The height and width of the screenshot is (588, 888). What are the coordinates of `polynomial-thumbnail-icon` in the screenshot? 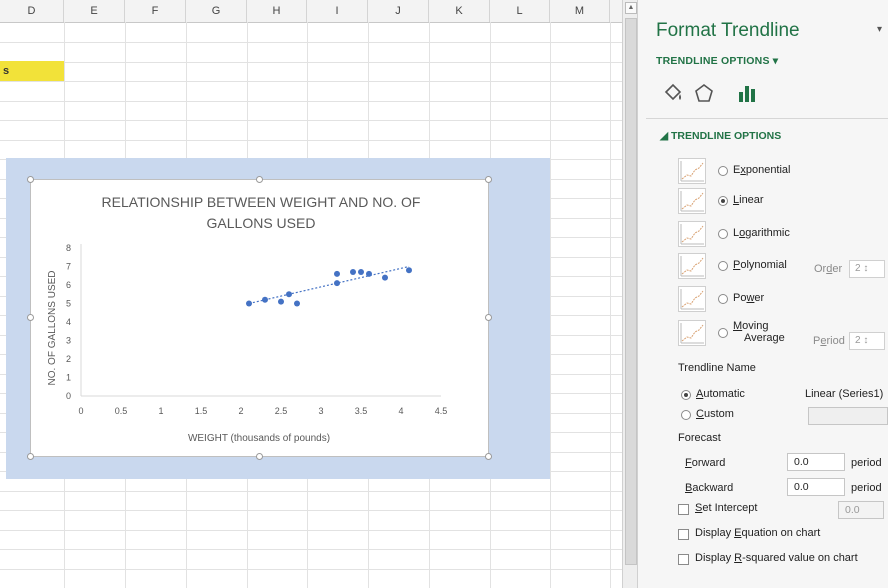 It's located at (692, 266).